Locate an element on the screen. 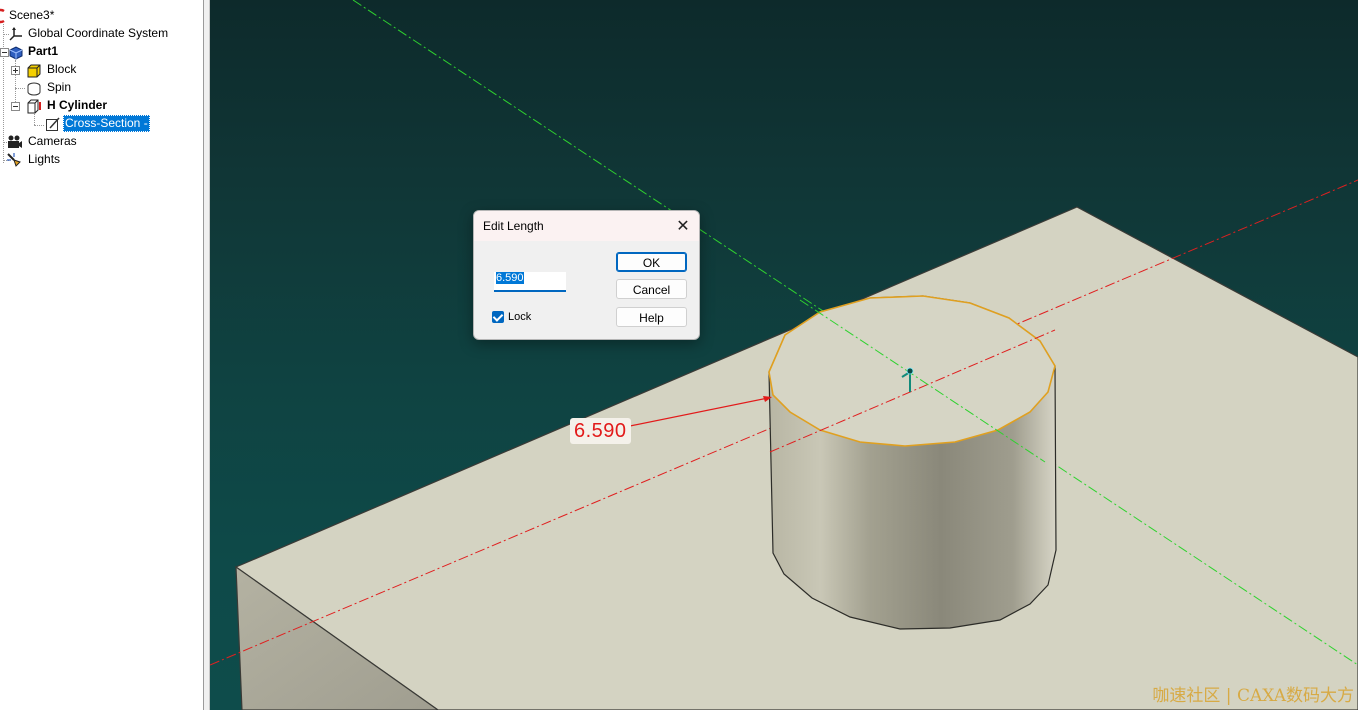 The width and height of the screenshot is (1358, 710). collapse-toggle is located at coordinates (15, 106).